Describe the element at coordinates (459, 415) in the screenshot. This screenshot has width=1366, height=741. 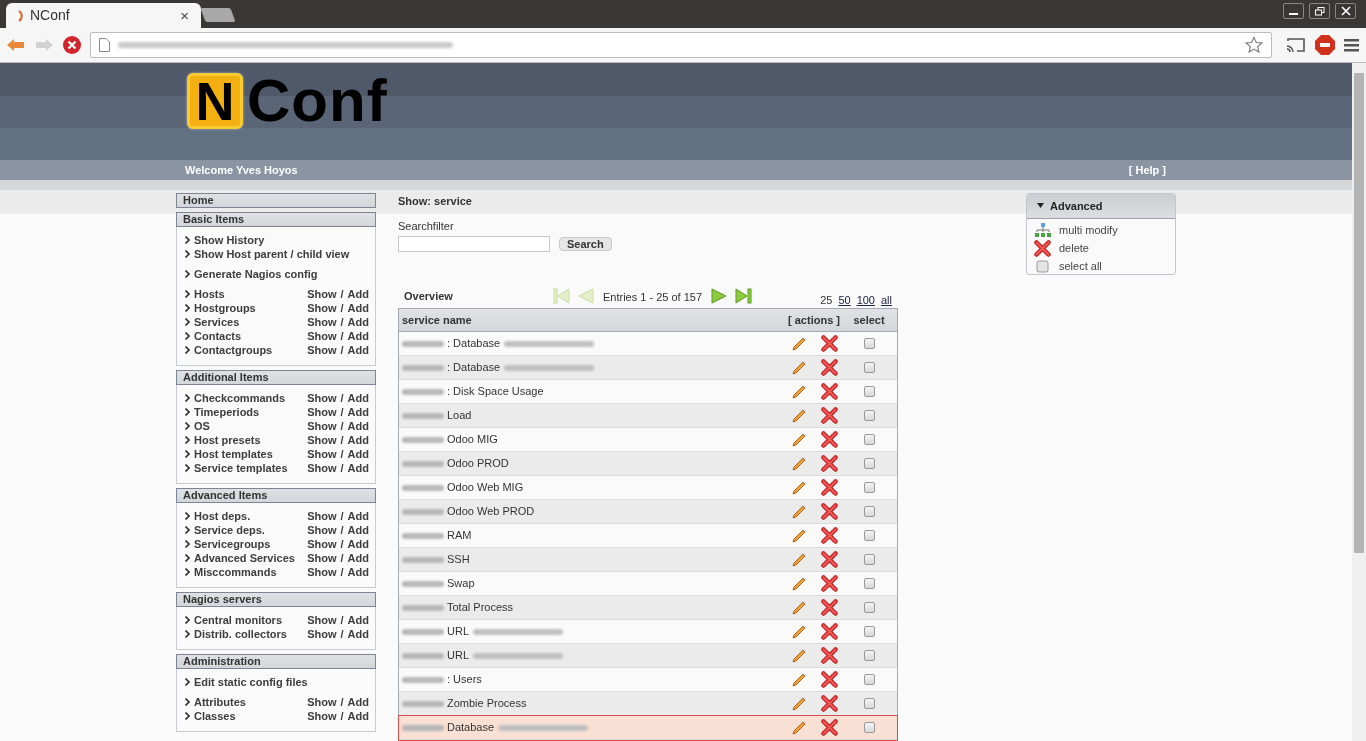
I see `service-name: Load` at that location.